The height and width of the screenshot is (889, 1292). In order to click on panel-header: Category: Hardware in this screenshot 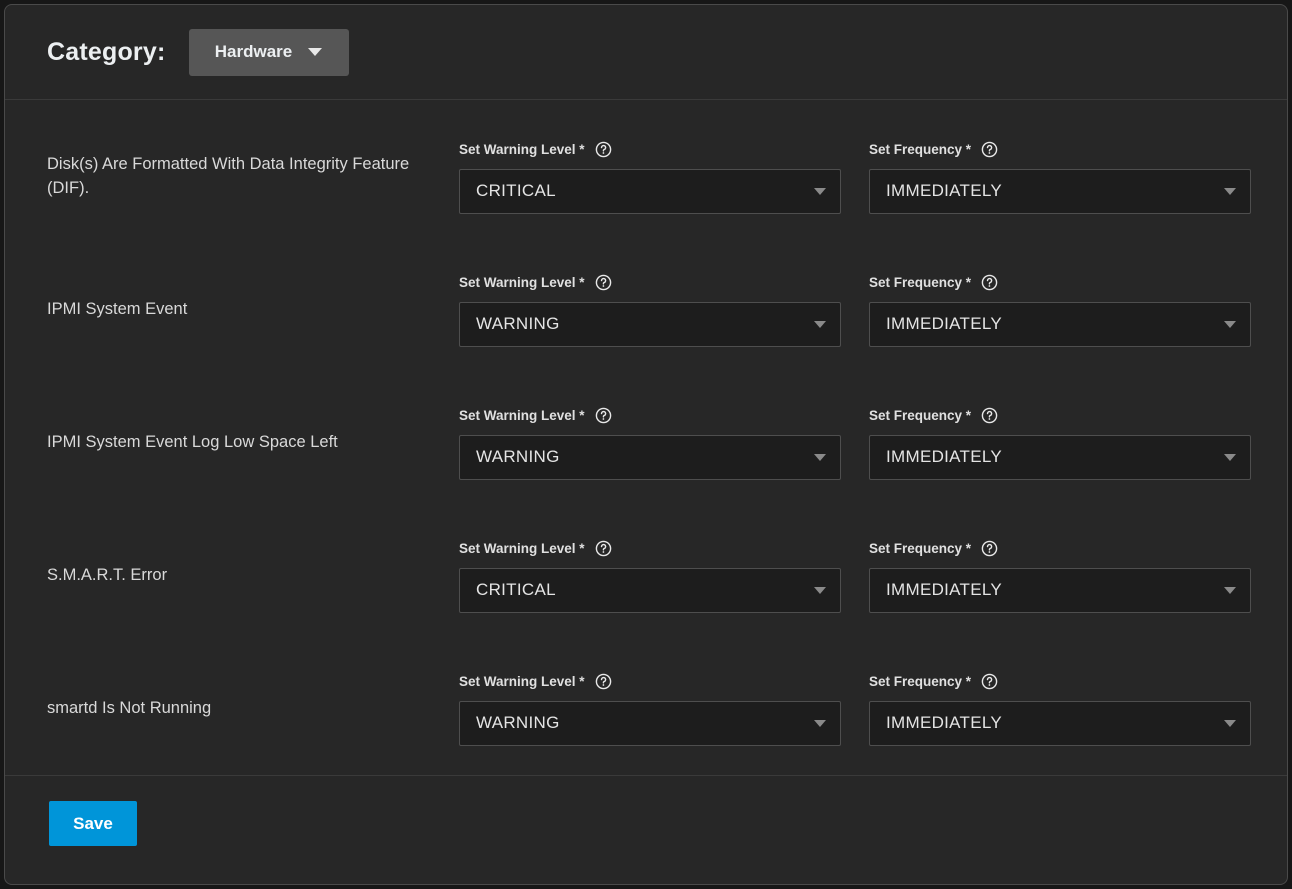, I will do `click(646, 52)`.